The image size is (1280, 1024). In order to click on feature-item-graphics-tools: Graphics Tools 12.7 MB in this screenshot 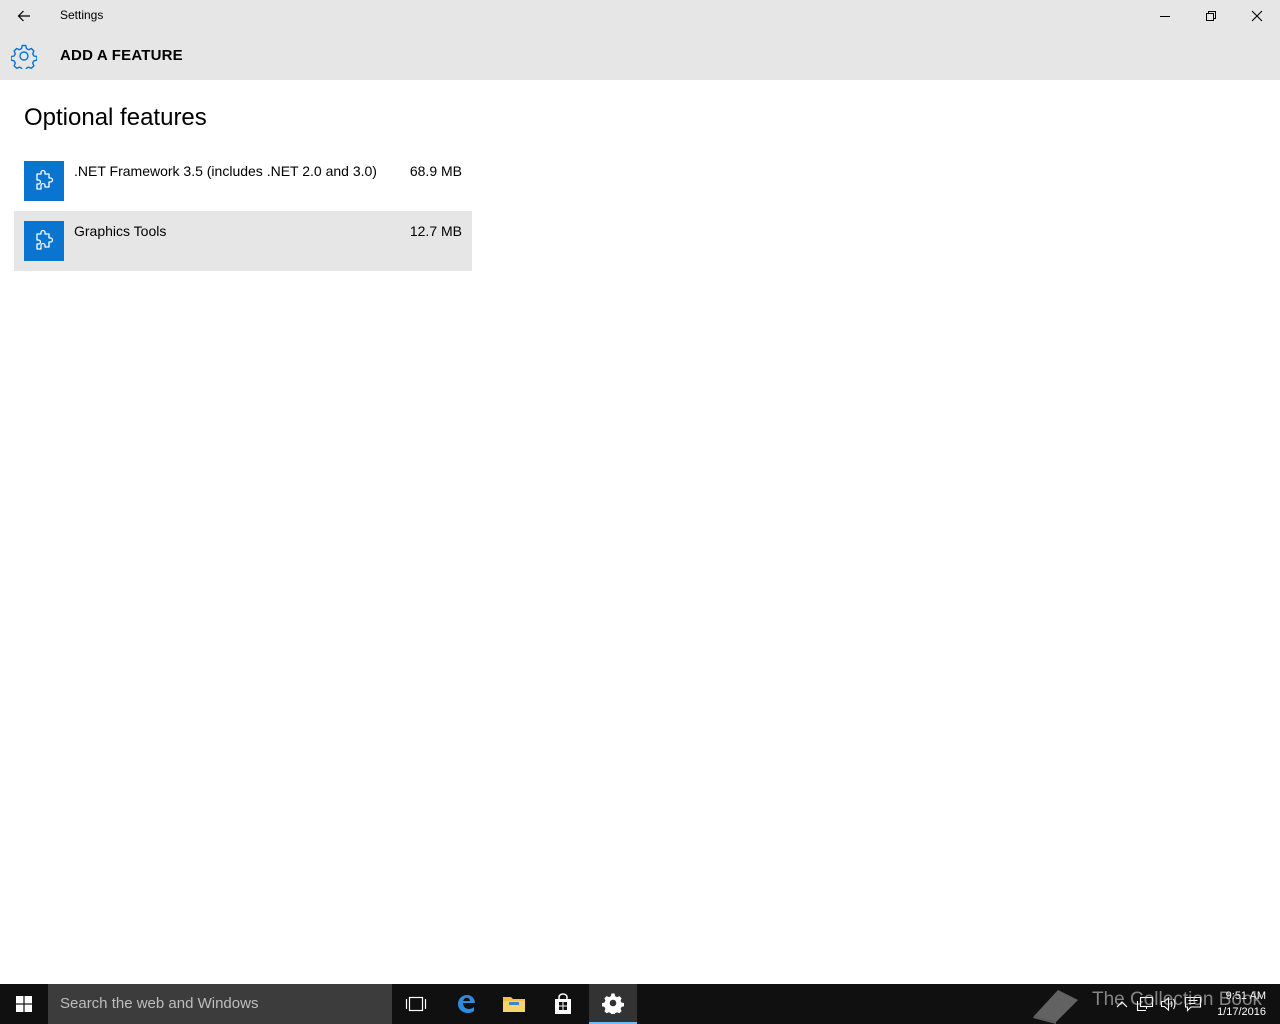, I will do `click(243, 241)`.